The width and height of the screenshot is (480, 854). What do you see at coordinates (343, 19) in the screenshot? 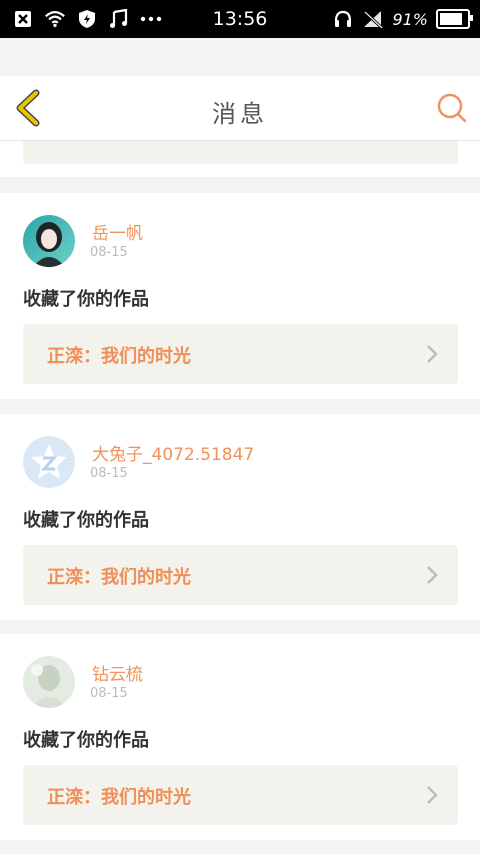
I see `headphones-icon` at bounding box center [343, 19].